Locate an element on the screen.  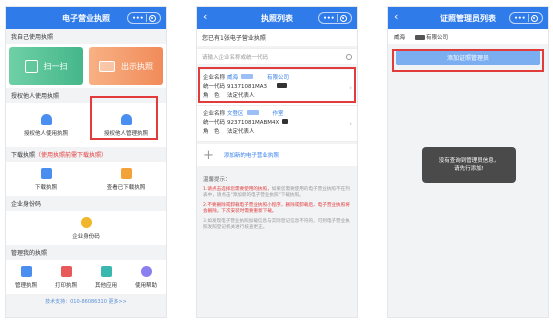
page-title: 电子营业执照 is located at coordinates (86, 18).